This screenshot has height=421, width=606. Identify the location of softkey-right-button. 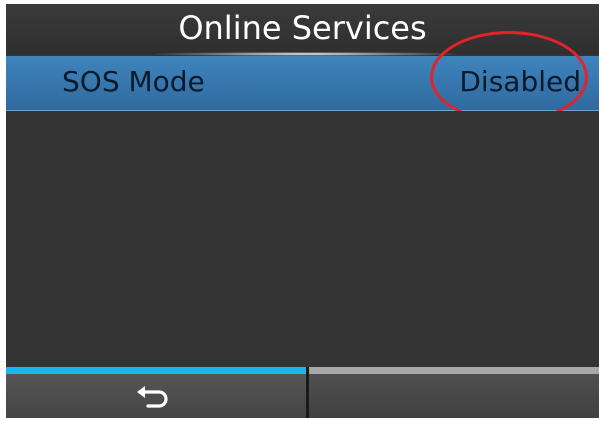
(454, 396).